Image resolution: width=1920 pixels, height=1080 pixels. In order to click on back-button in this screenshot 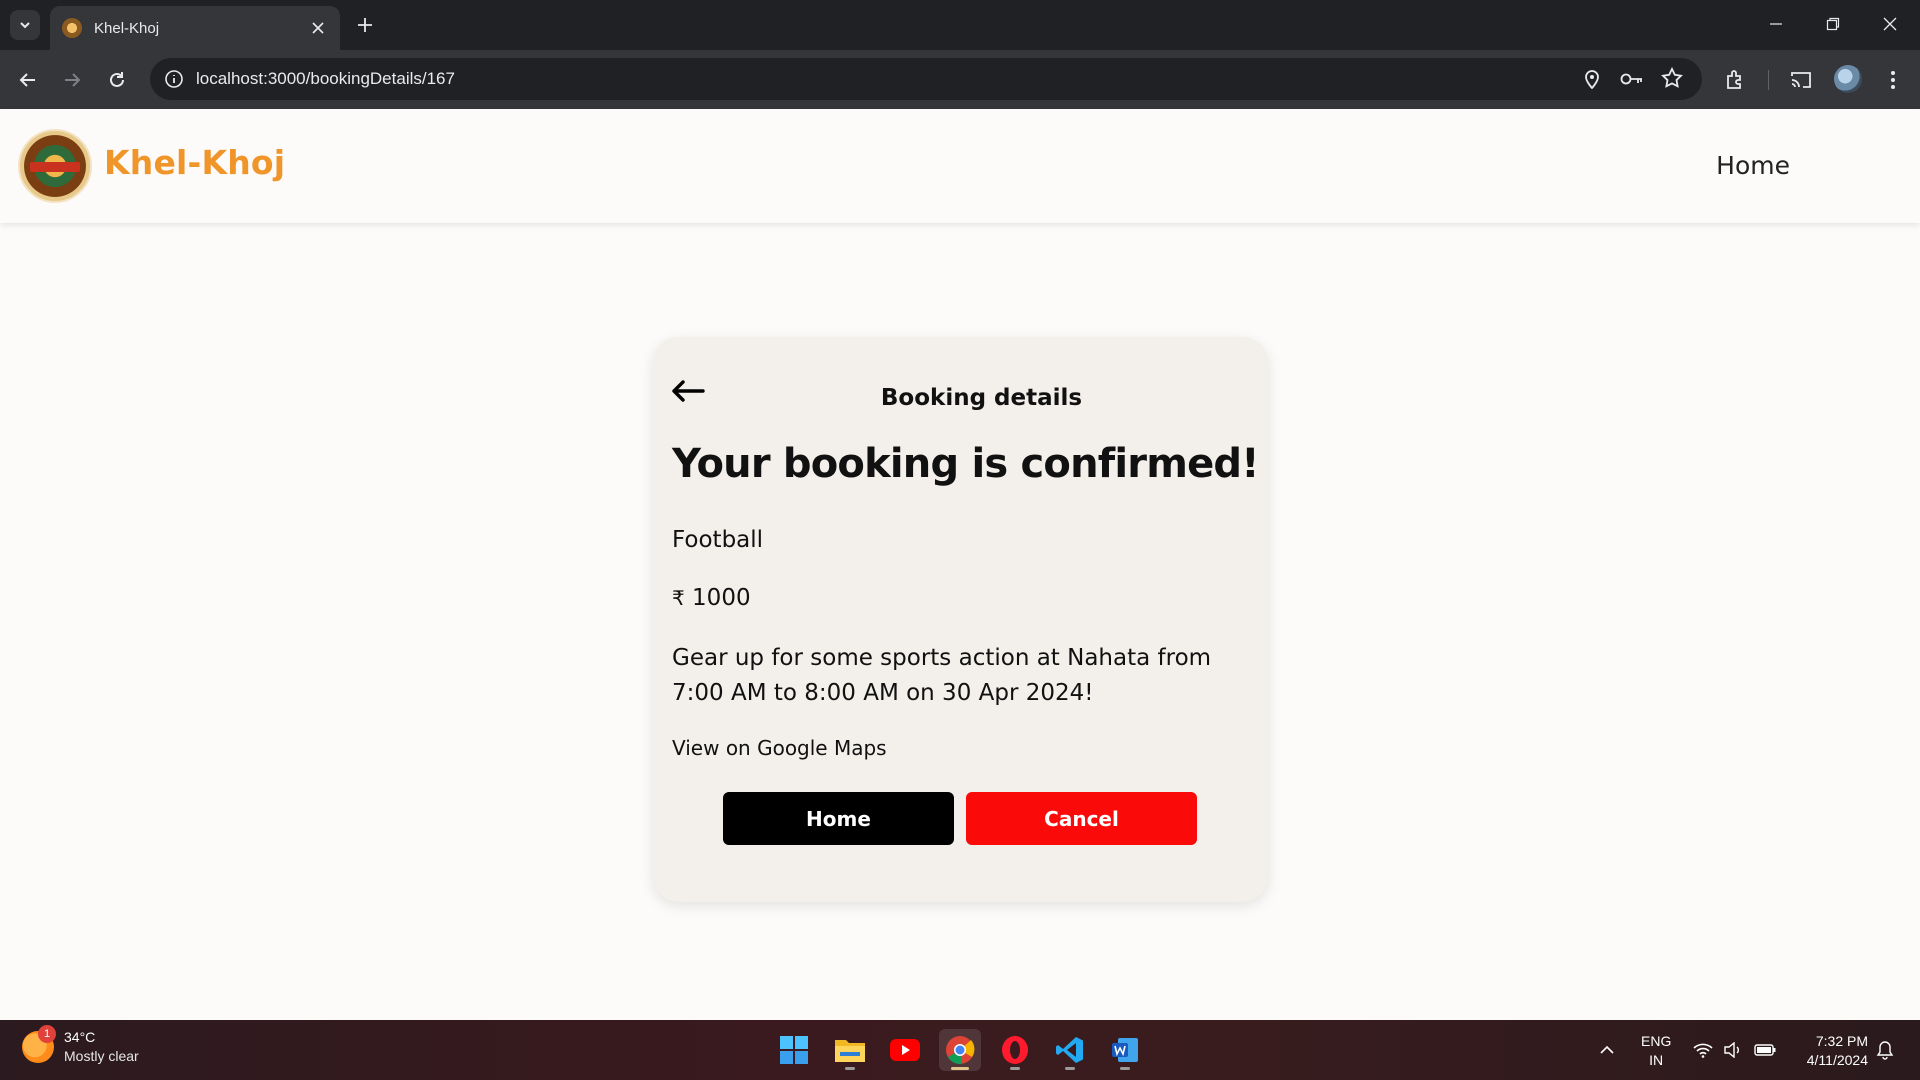, I will do `click(28, 80)`.